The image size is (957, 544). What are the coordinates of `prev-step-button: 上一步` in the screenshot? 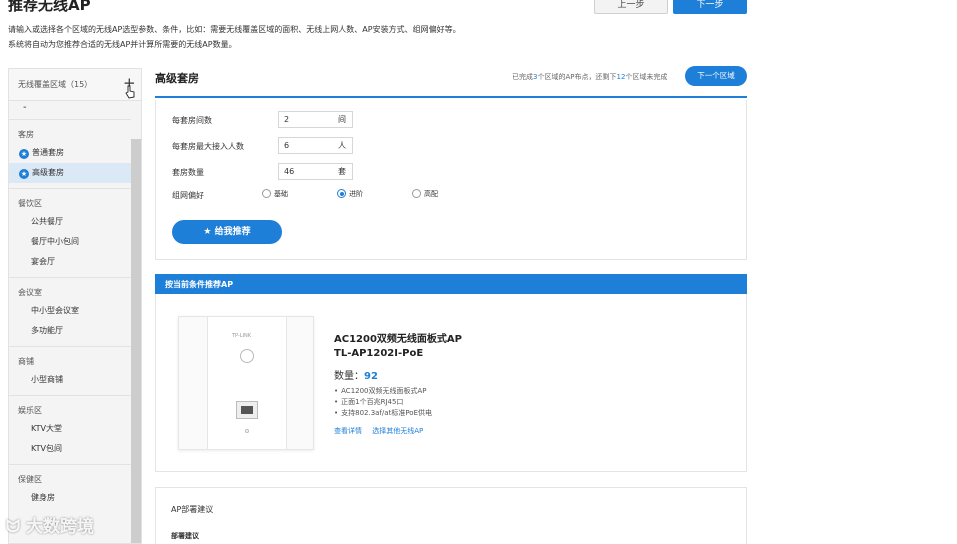 It's located at (631, 7).